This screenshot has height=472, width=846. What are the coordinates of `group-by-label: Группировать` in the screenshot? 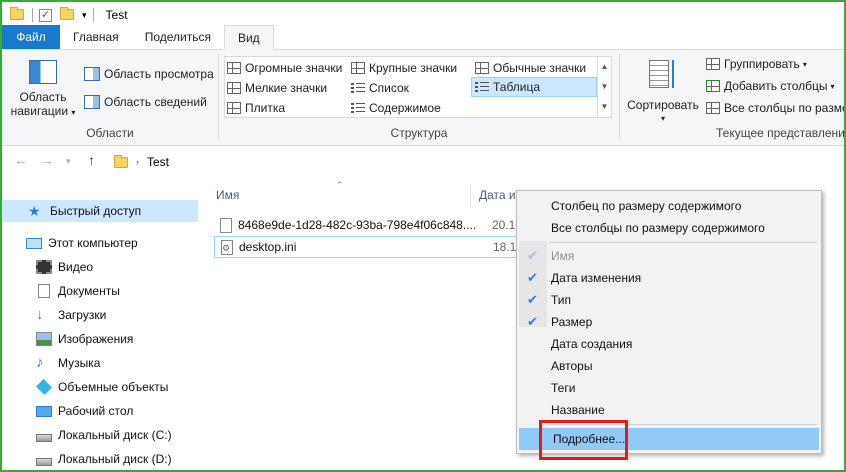 It's located at (762, 64).